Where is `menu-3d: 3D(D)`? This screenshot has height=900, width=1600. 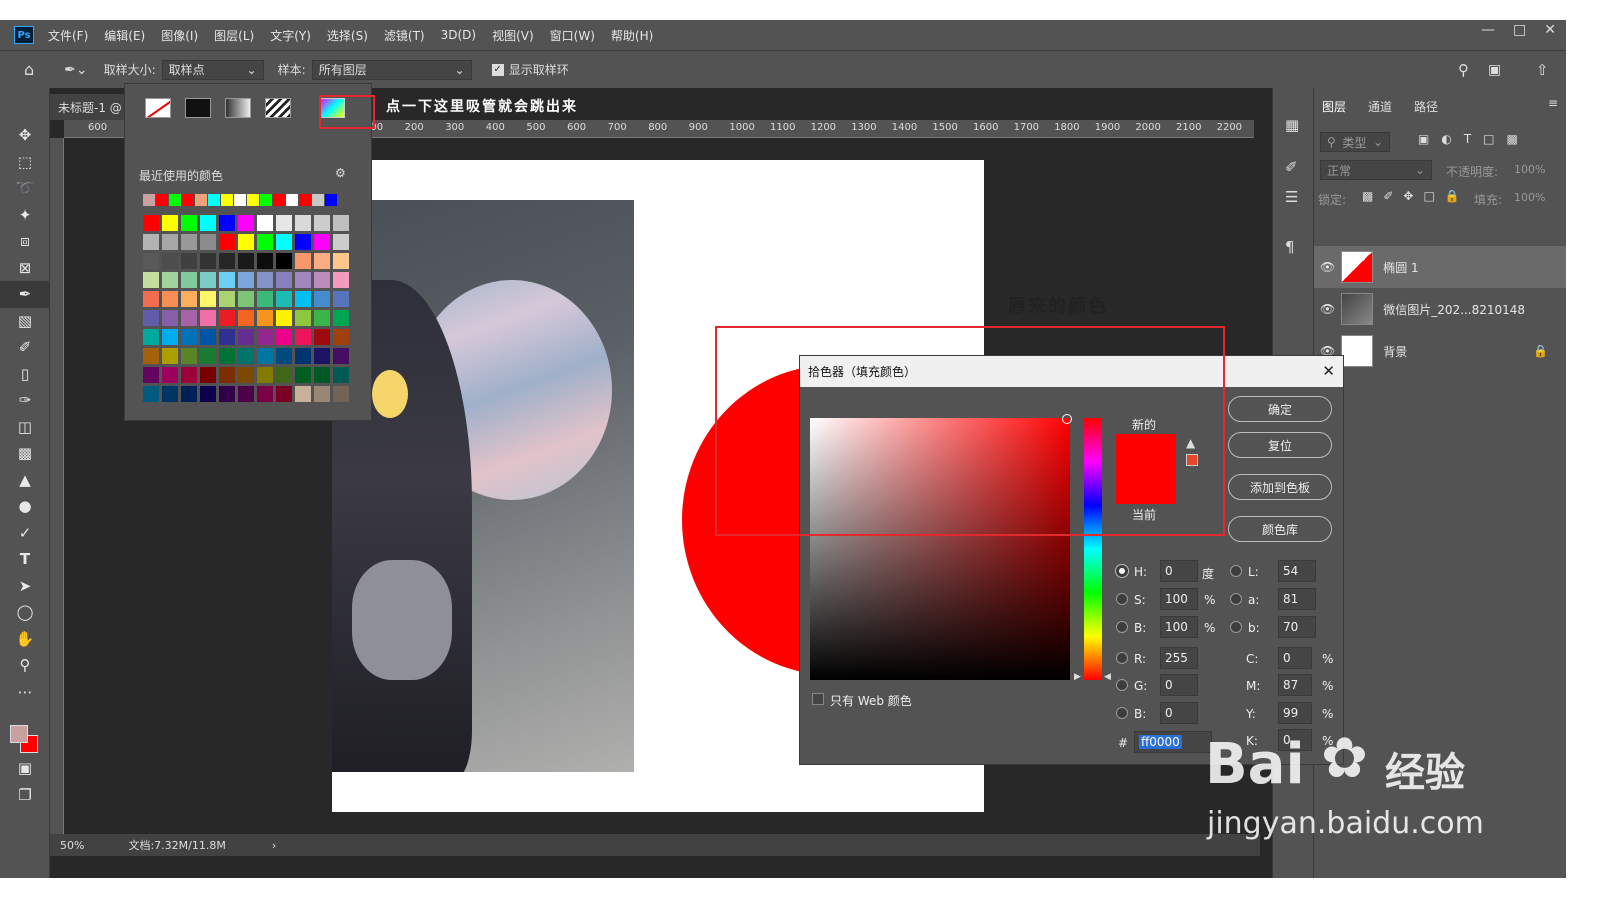 menu-3d: 3D(D) is located at coordinates (458, 35).